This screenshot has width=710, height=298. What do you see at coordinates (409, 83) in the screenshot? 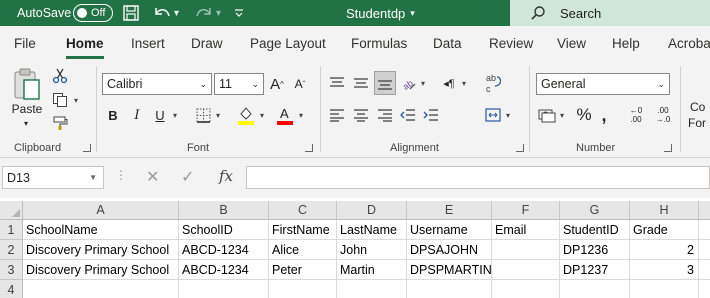
I see `orientation-icon: ab` at bounding box center [409, 83].